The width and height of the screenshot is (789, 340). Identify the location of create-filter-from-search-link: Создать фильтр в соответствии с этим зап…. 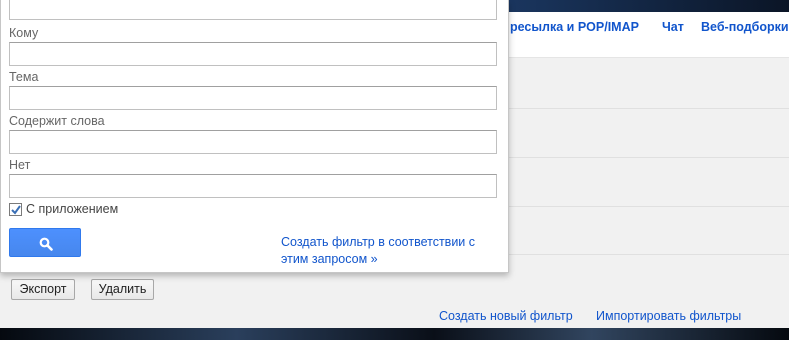
(386, 251).